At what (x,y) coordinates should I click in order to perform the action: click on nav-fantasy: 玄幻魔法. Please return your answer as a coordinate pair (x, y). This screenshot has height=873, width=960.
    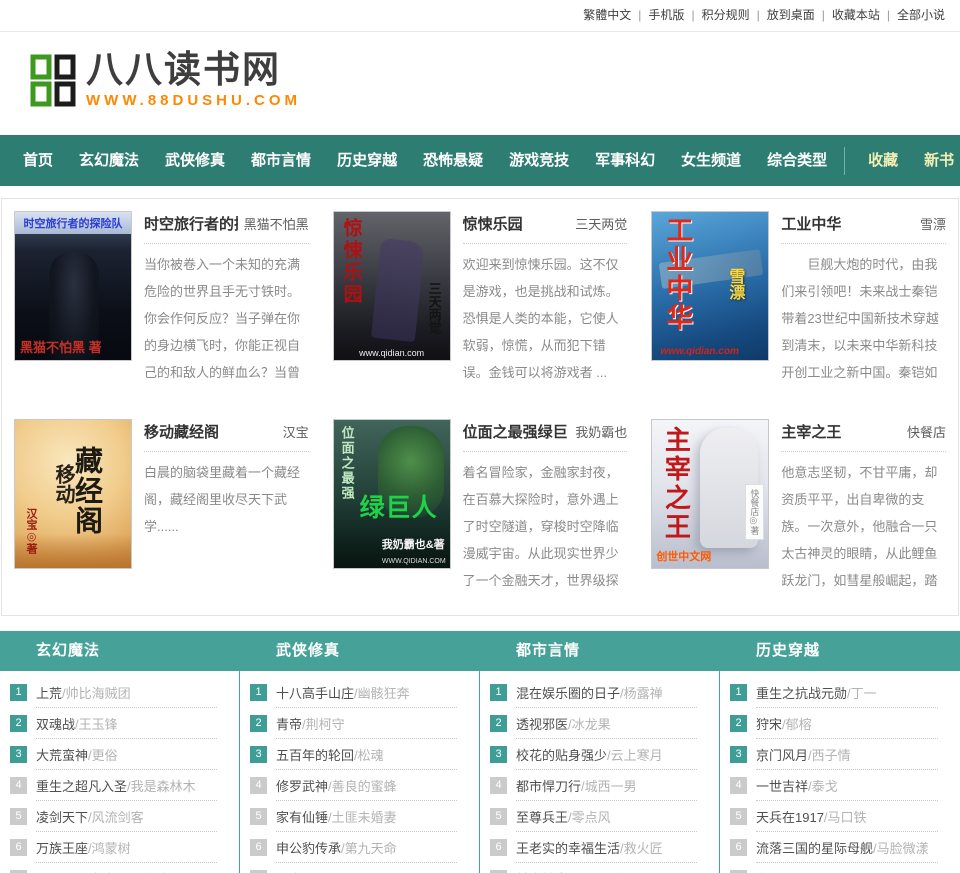
    Looking at the image, I should click on (109, 160).